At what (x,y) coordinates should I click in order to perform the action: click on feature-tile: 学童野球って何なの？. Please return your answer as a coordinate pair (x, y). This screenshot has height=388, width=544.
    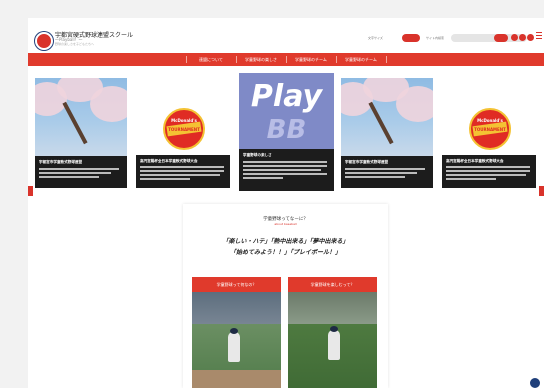
    Looking at the image, I should click on (236, 332).